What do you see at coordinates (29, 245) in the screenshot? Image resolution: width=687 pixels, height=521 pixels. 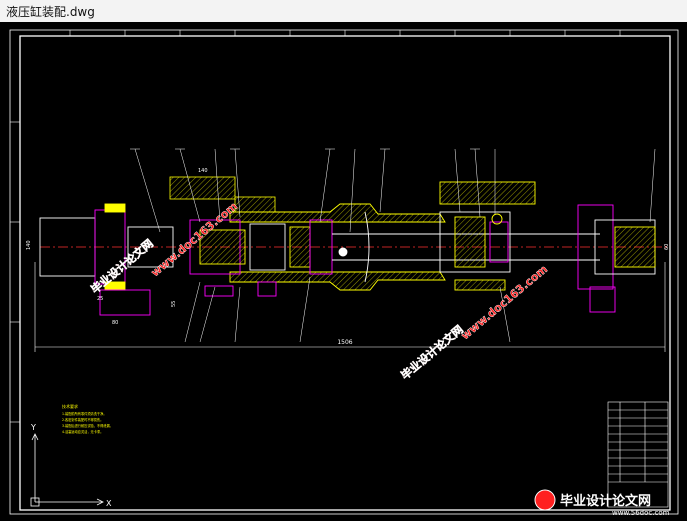 I see `dim-left-dia-label: 140` at bounding box center [29, 245].